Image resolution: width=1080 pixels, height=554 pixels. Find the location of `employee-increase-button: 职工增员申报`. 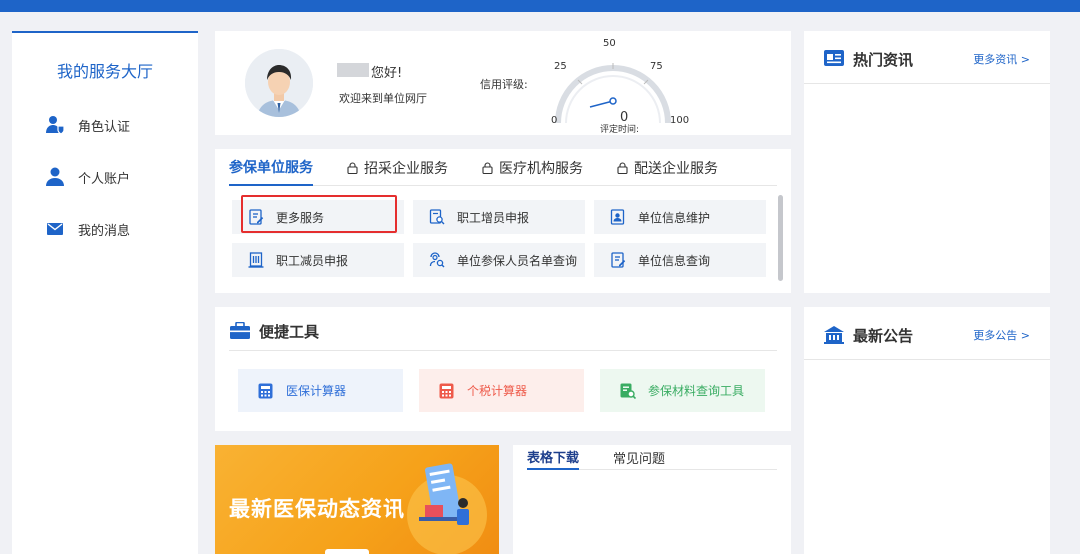

employee-increase-button: 职工增员申报 is located at coordinates (499, 217).